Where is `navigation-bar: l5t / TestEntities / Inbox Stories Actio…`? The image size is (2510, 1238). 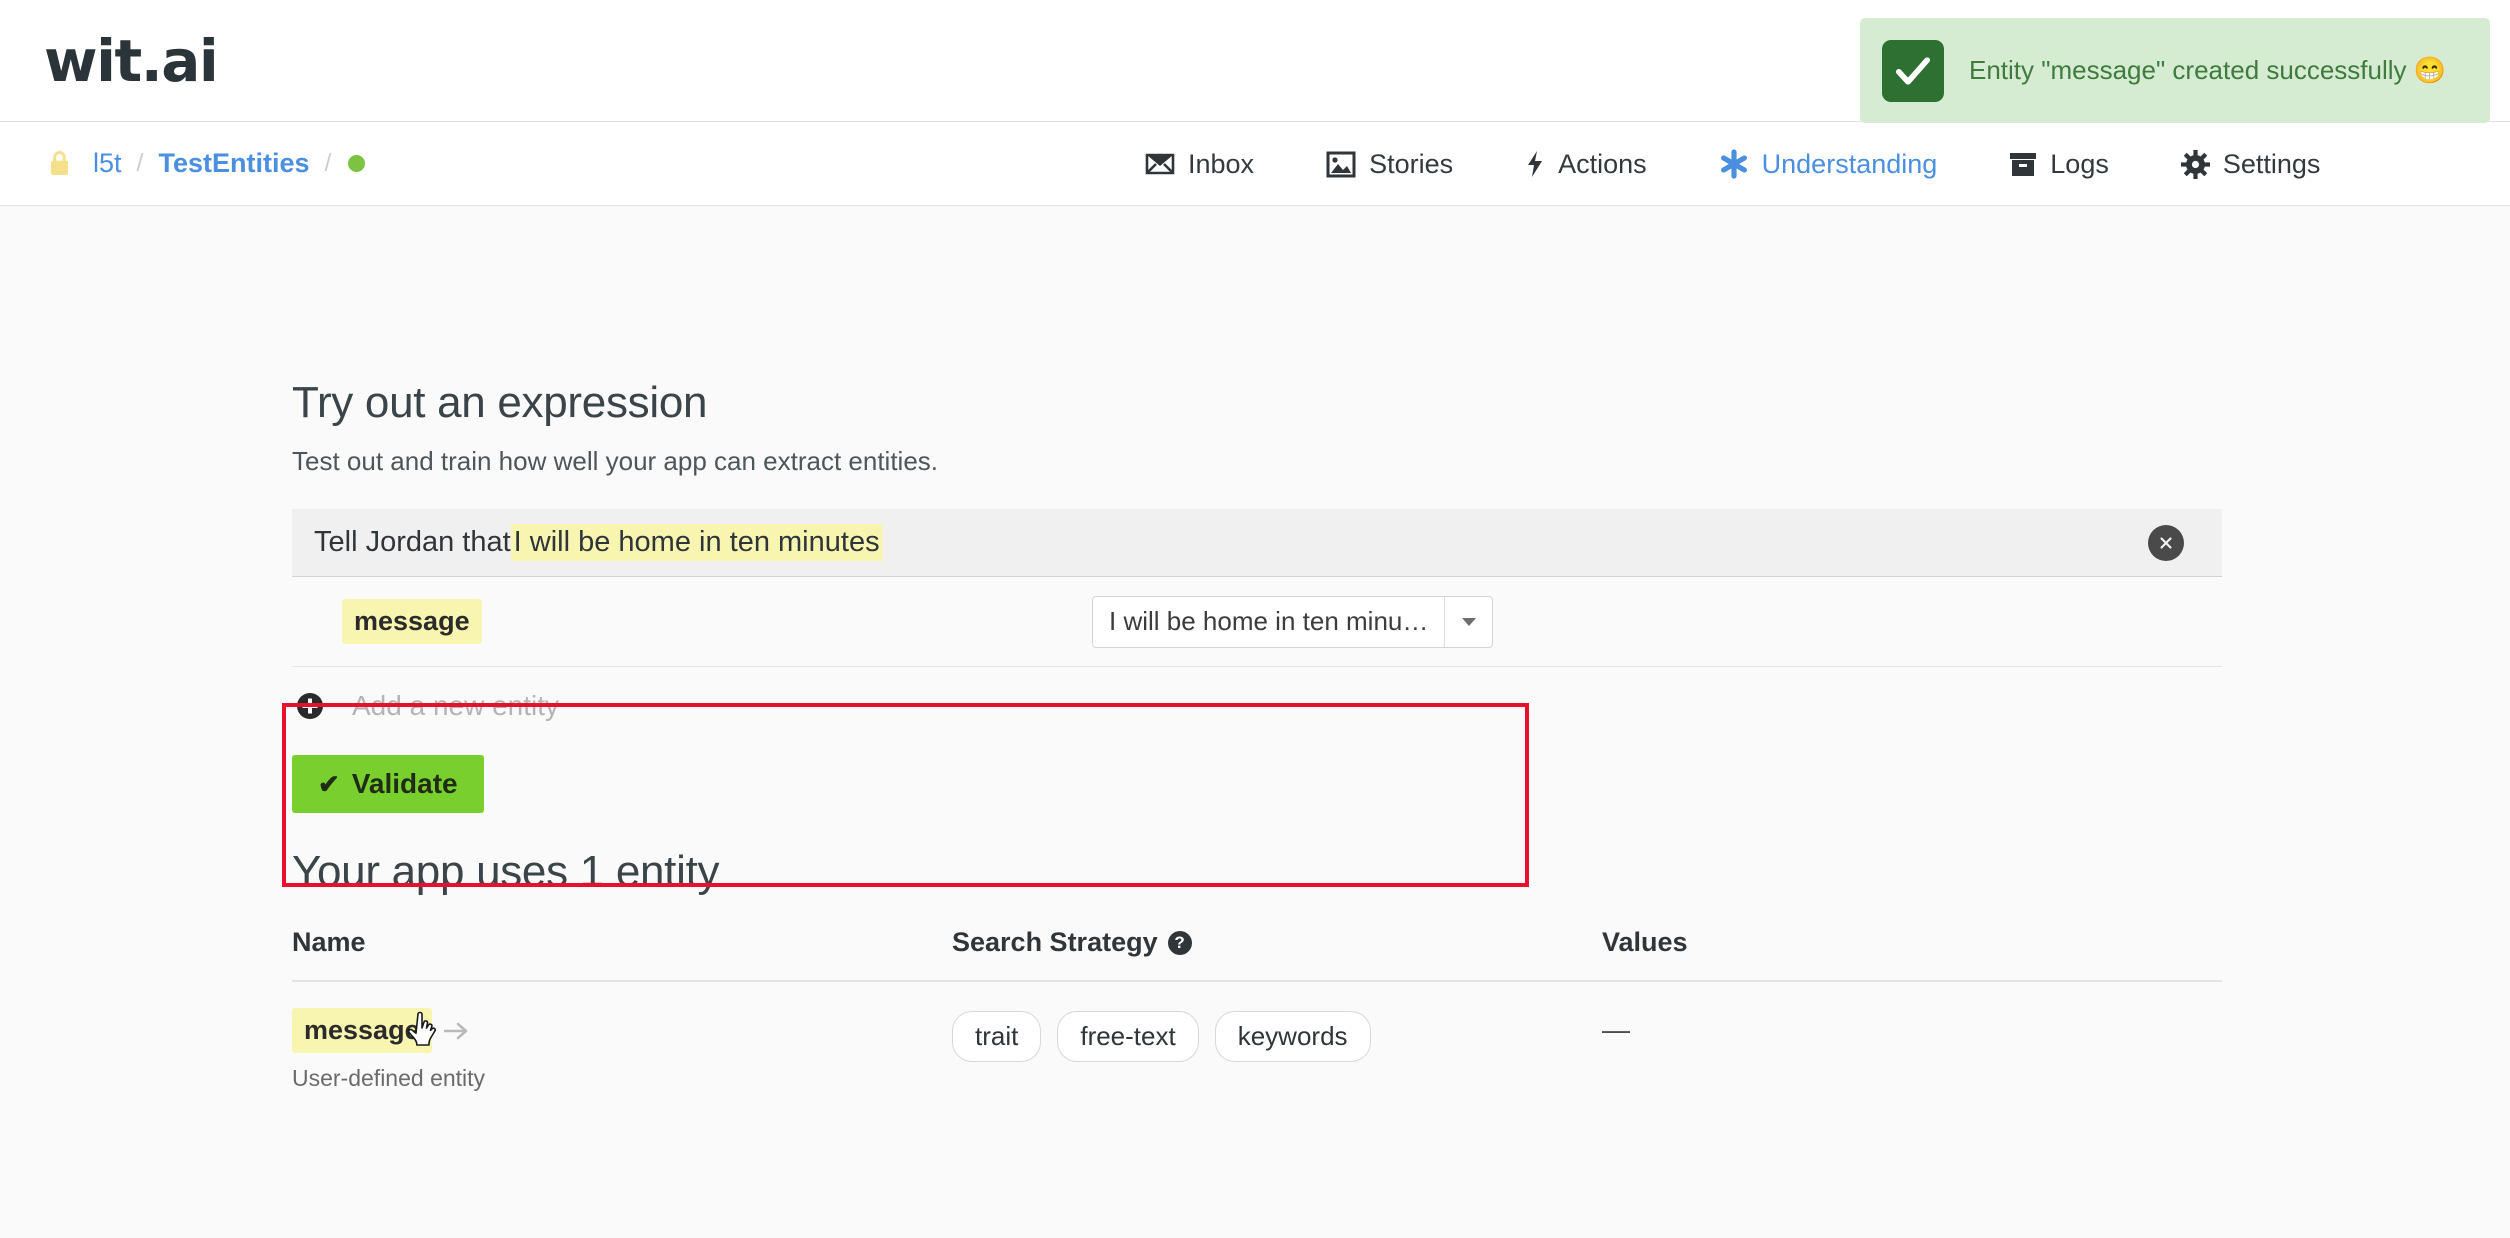 navigation-bar: l5t / TestEntities / Inbox Stories Actio… is located at coordinates (1255, 164).